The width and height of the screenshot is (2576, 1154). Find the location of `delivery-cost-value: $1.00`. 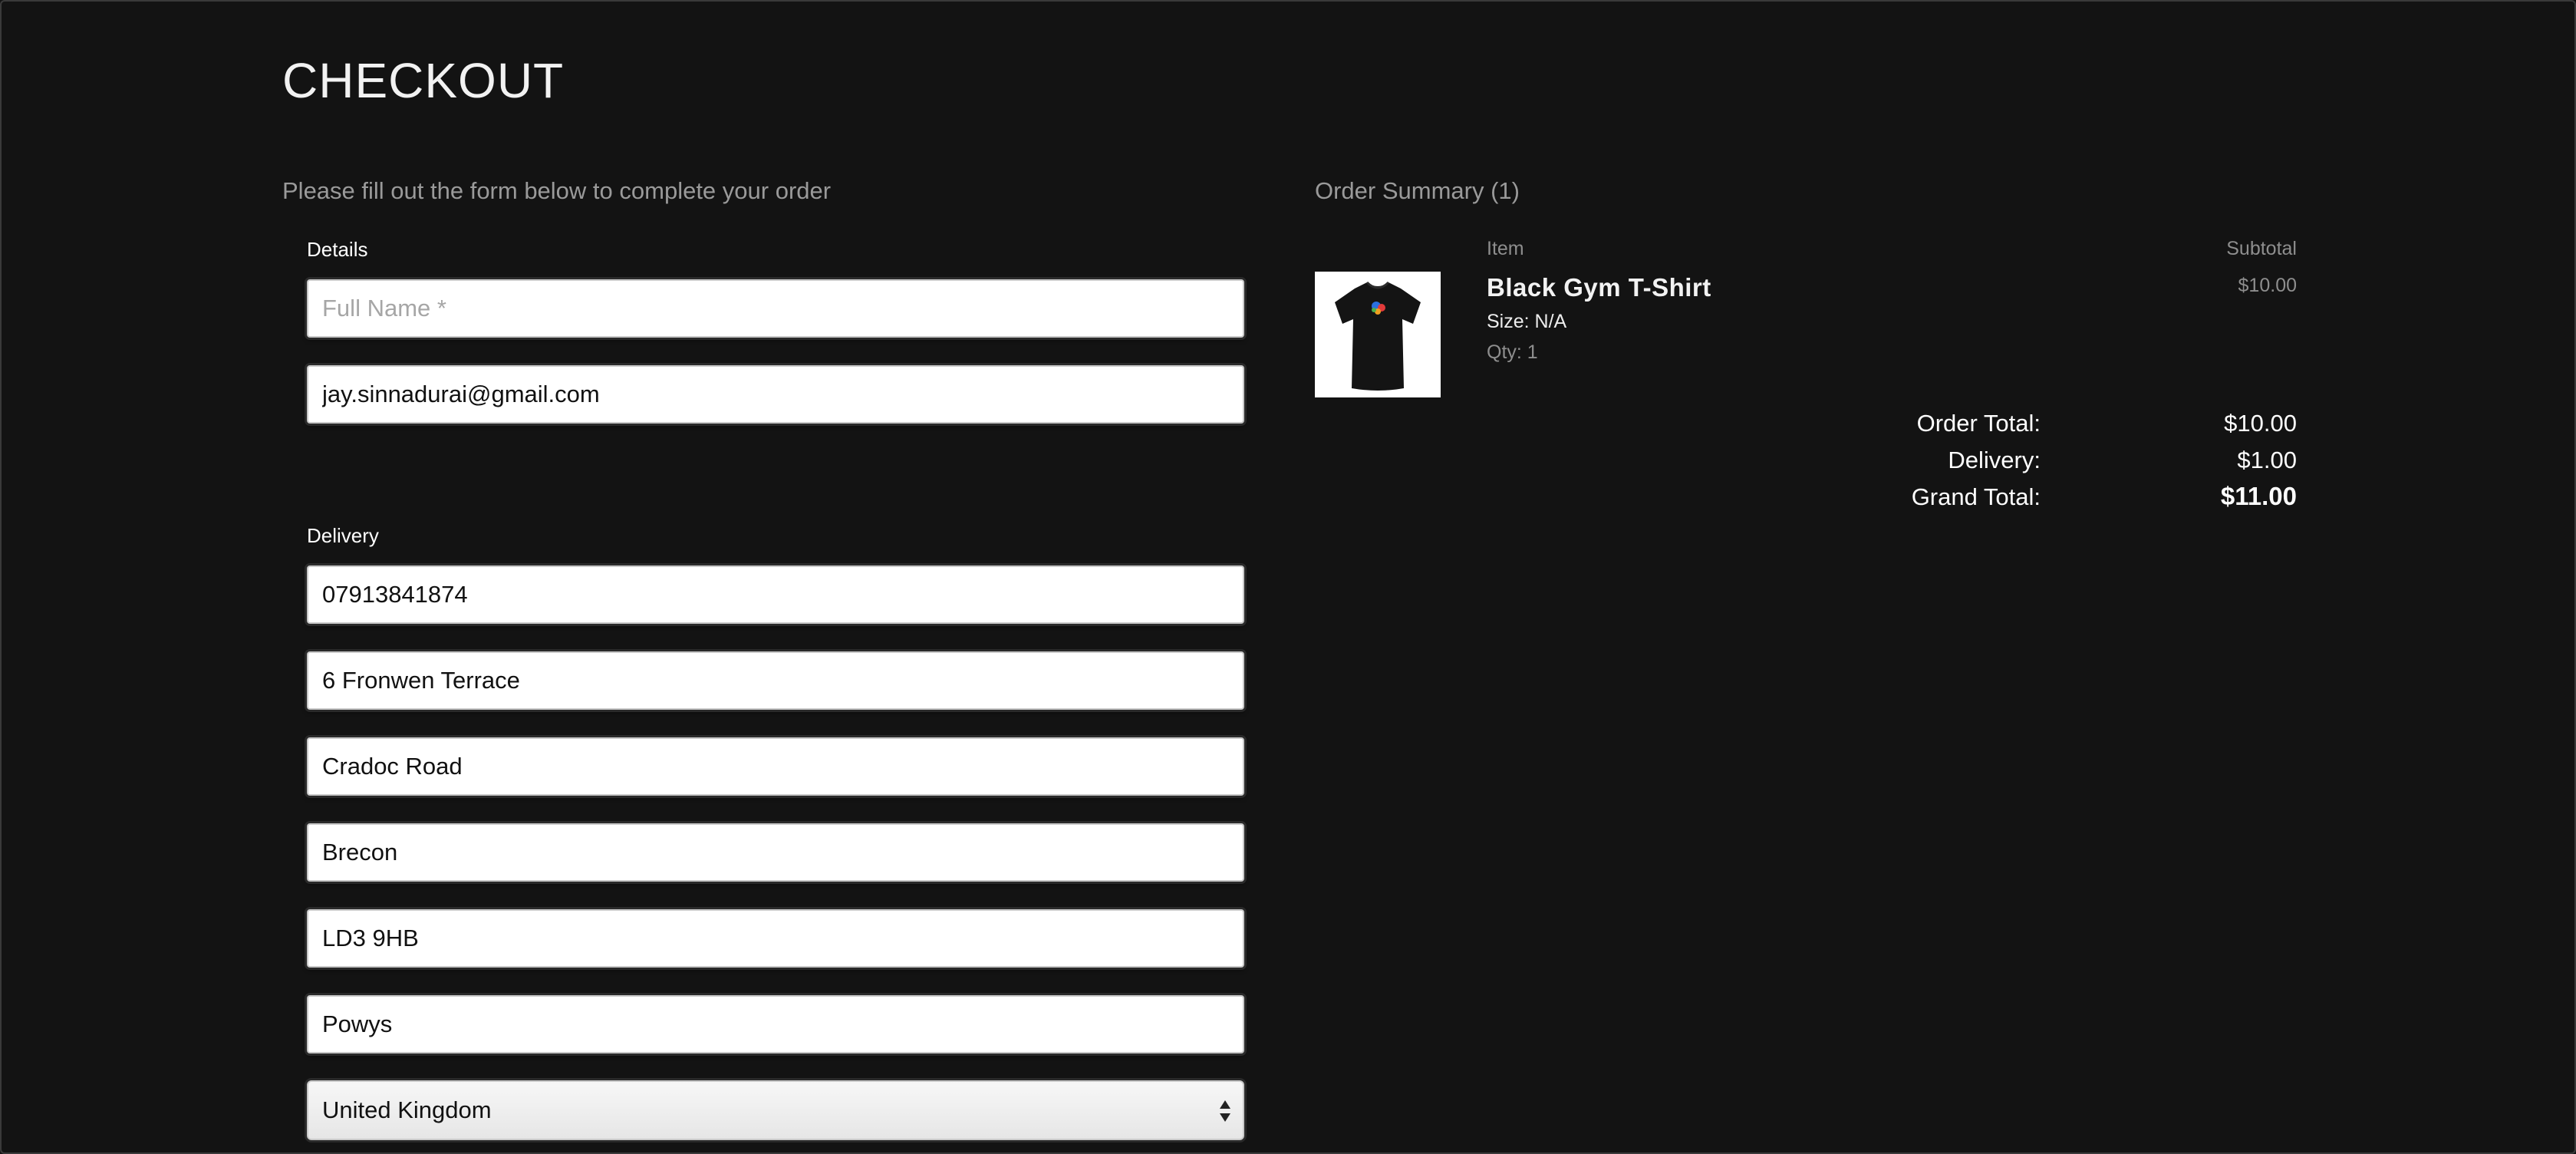

delivery-cost-value: $1.00 is located at coordinates (2267, 460).